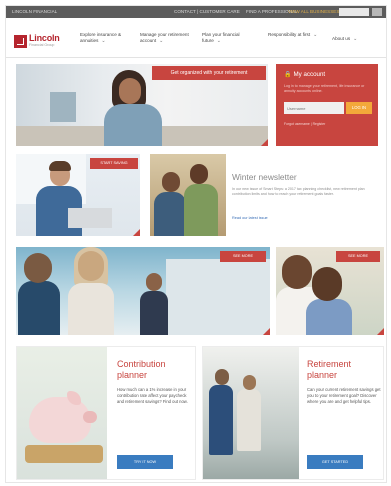 The image size is (391, 486). What do you see at coordinates (34, 12) in the screenshot?
I see `brand-menu: LINCOLN FINANCIAL` at bounding box center [34, 12].